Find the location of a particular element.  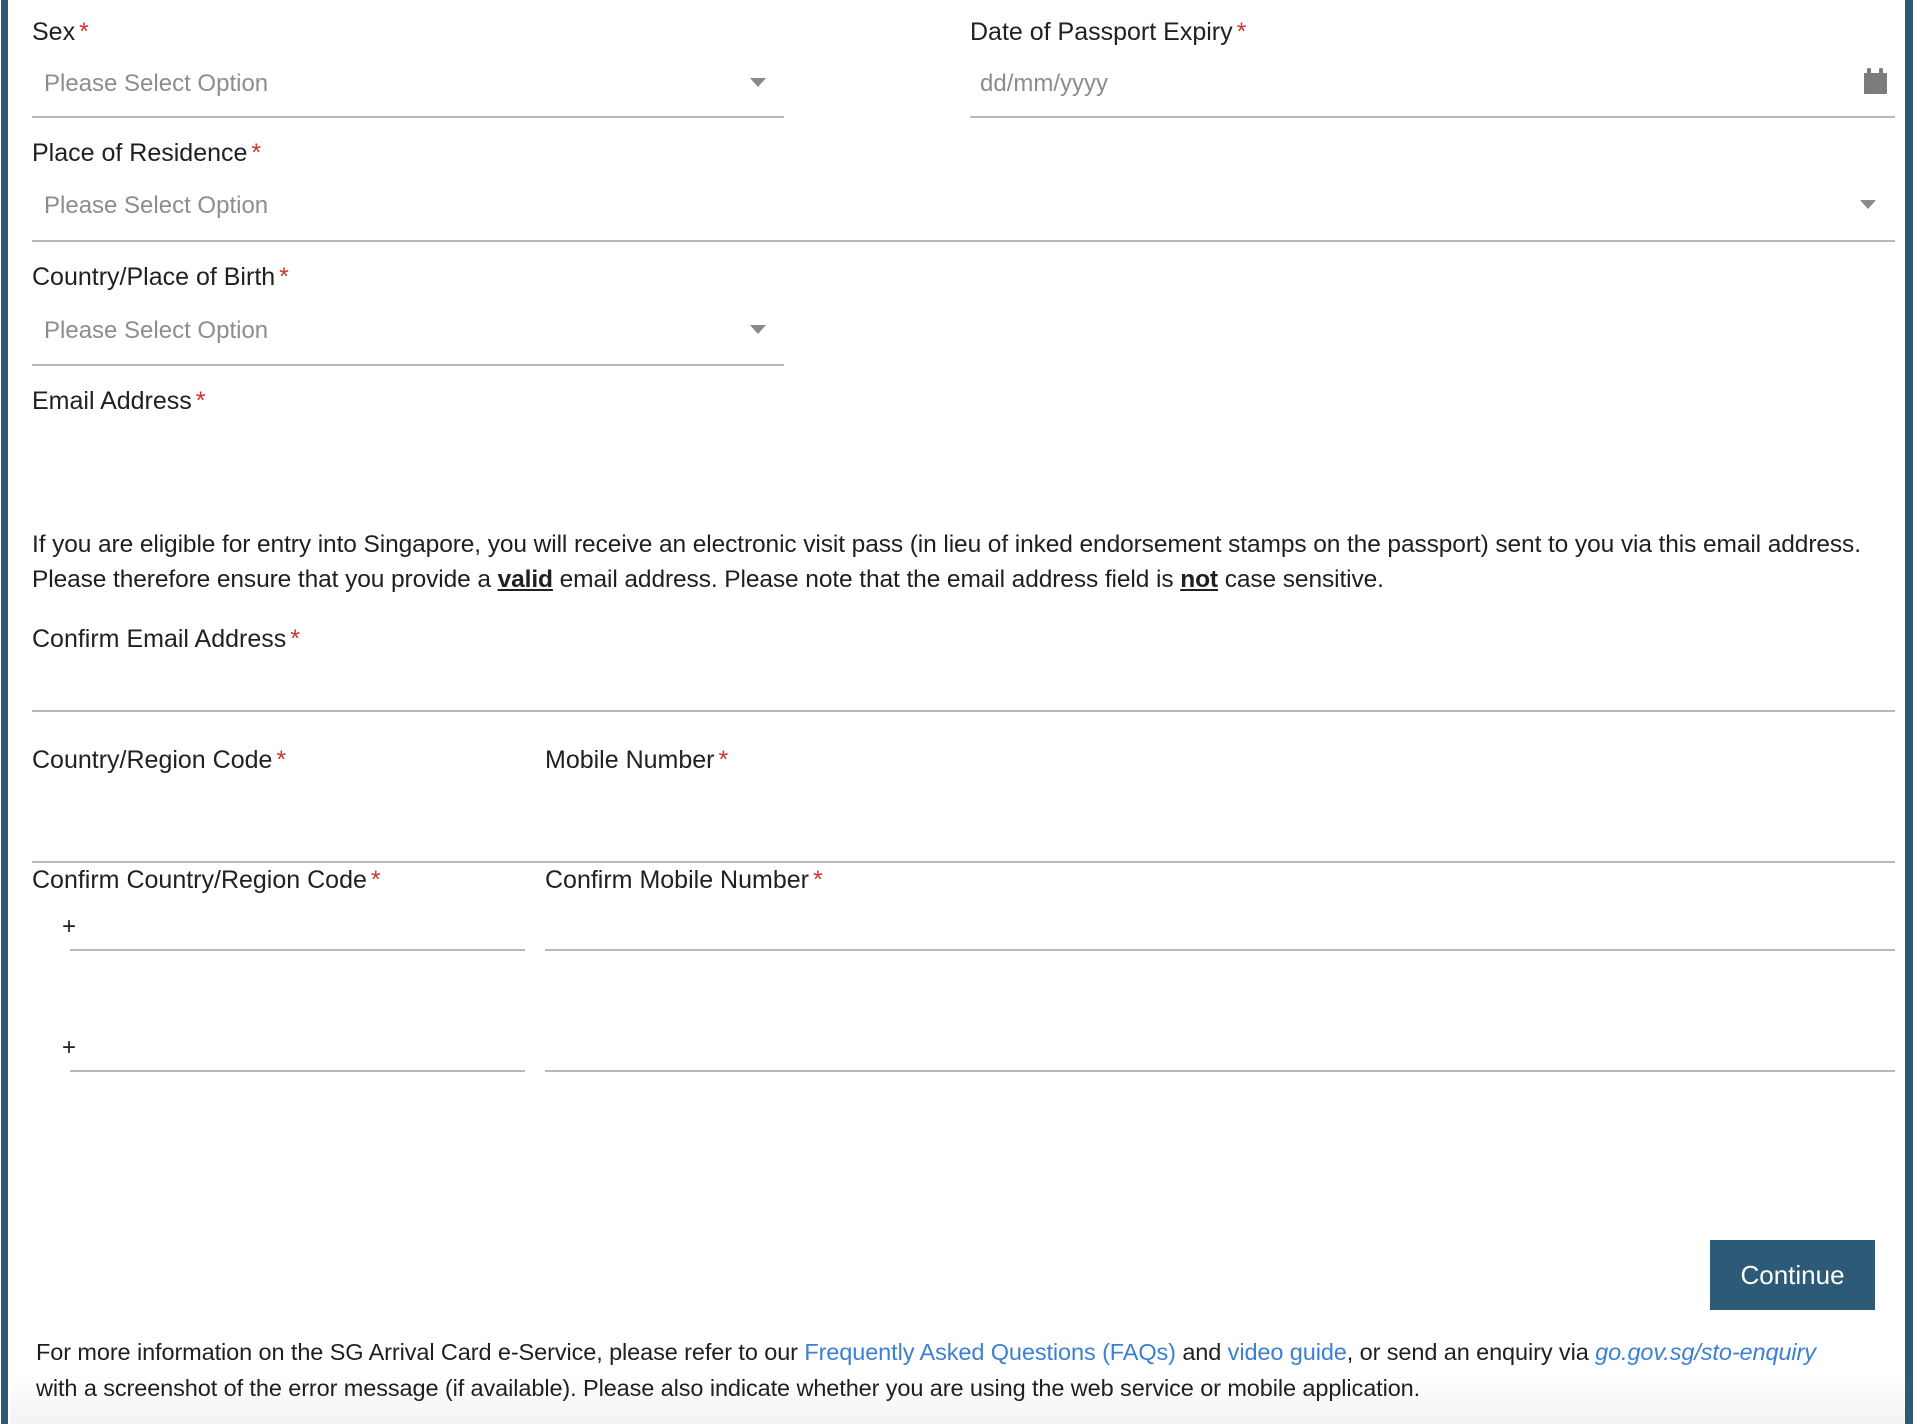

label-country-place-of-birth: Country/Place of Birth * is located at coordinates (160, 277).